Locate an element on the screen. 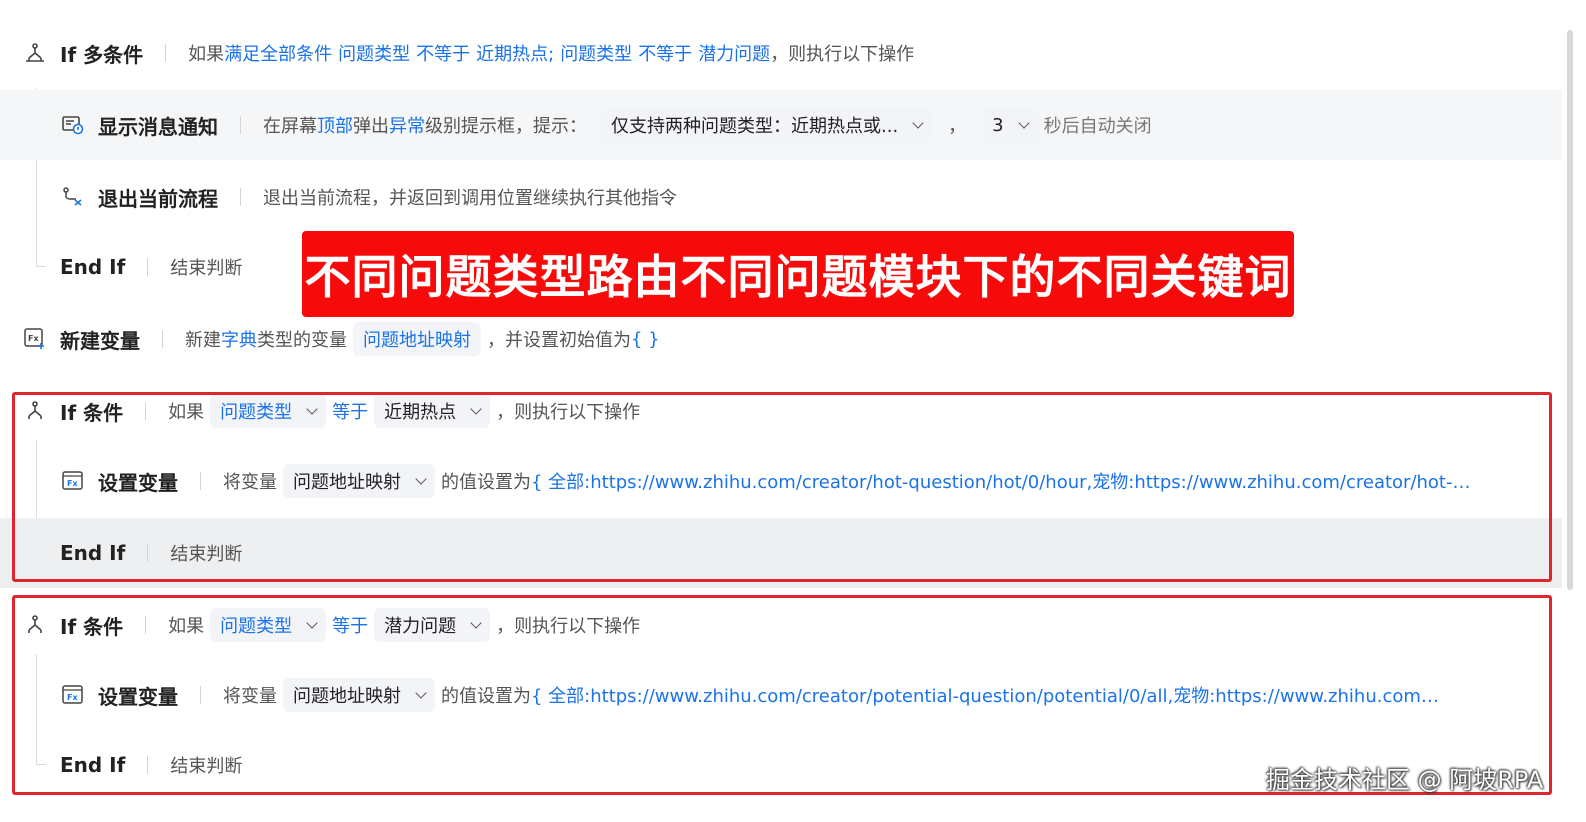 This screenshot has height=822, width=1586. condition-1-value: 近期热点; is located at coordinates (515, 53).